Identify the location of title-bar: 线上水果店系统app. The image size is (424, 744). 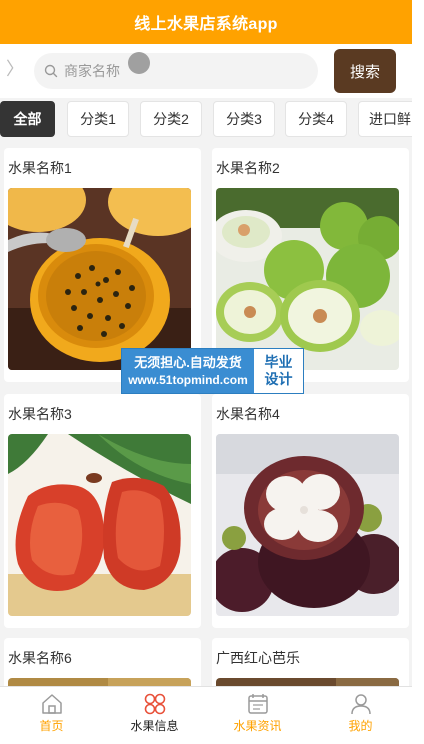
(206, 22).